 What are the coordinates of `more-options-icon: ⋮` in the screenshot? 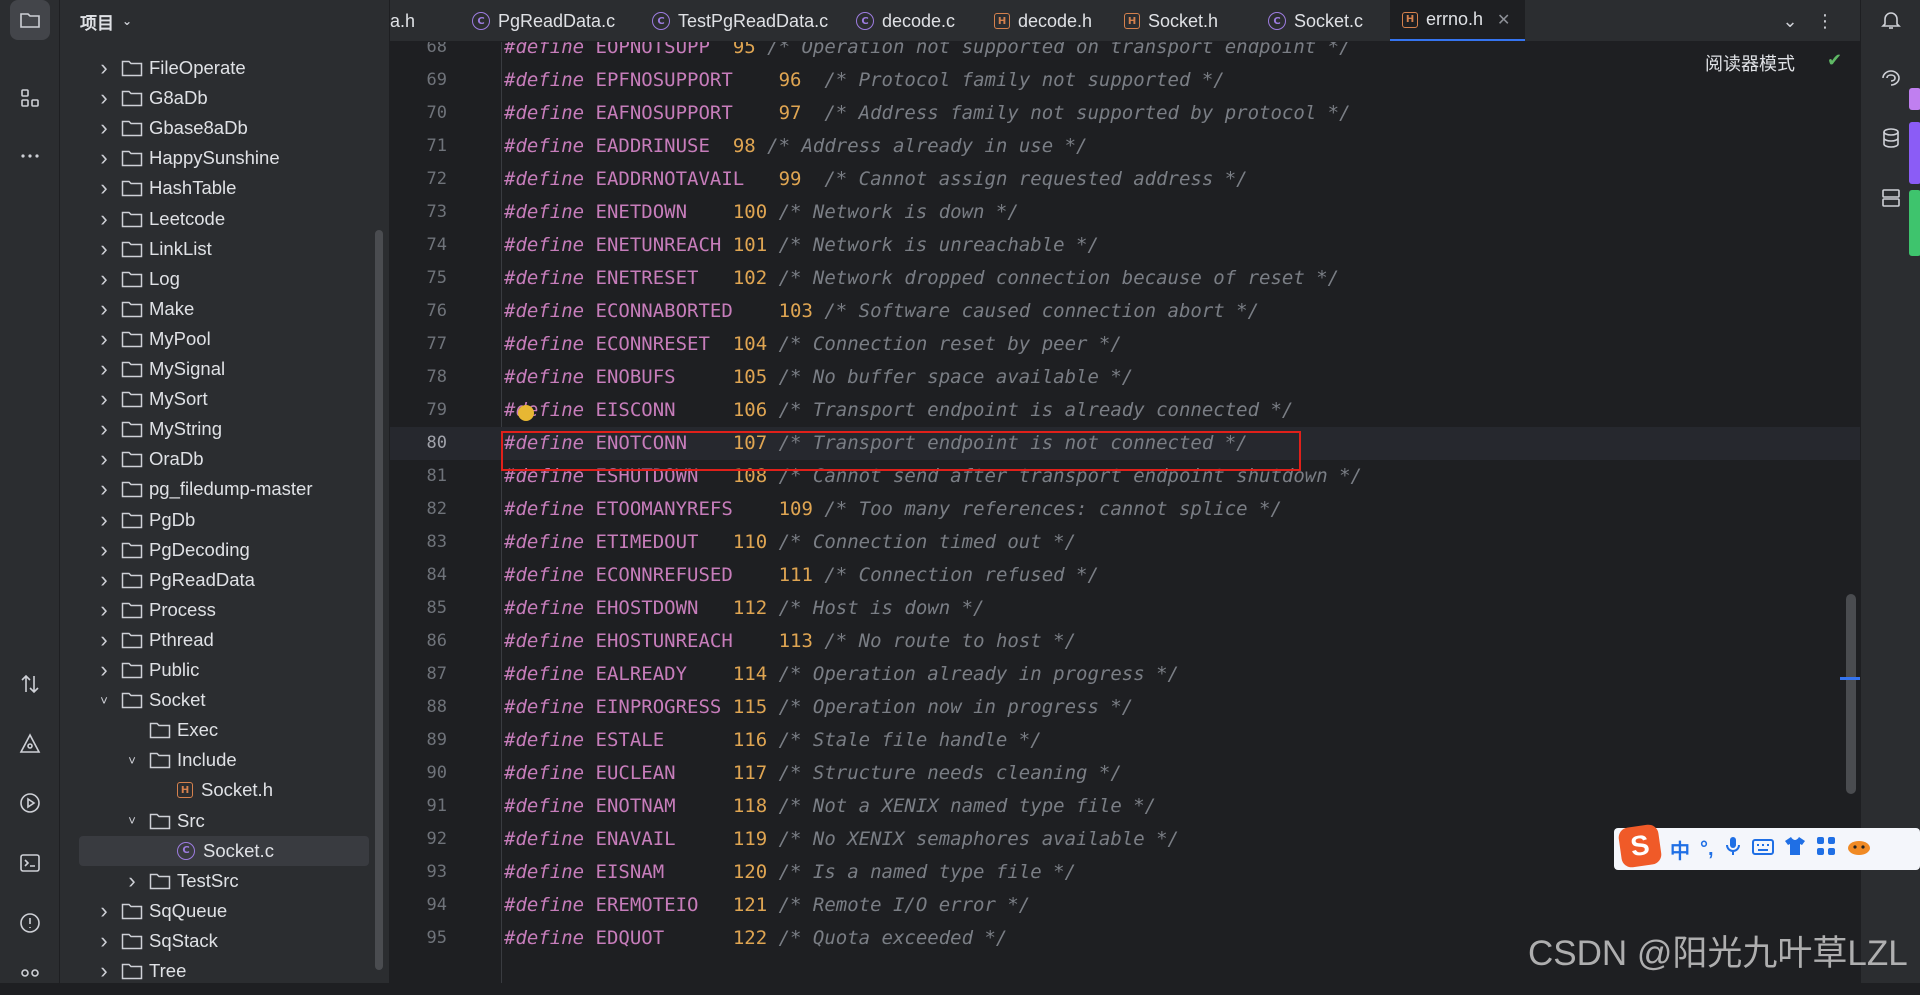 It's located at (1825, 21).